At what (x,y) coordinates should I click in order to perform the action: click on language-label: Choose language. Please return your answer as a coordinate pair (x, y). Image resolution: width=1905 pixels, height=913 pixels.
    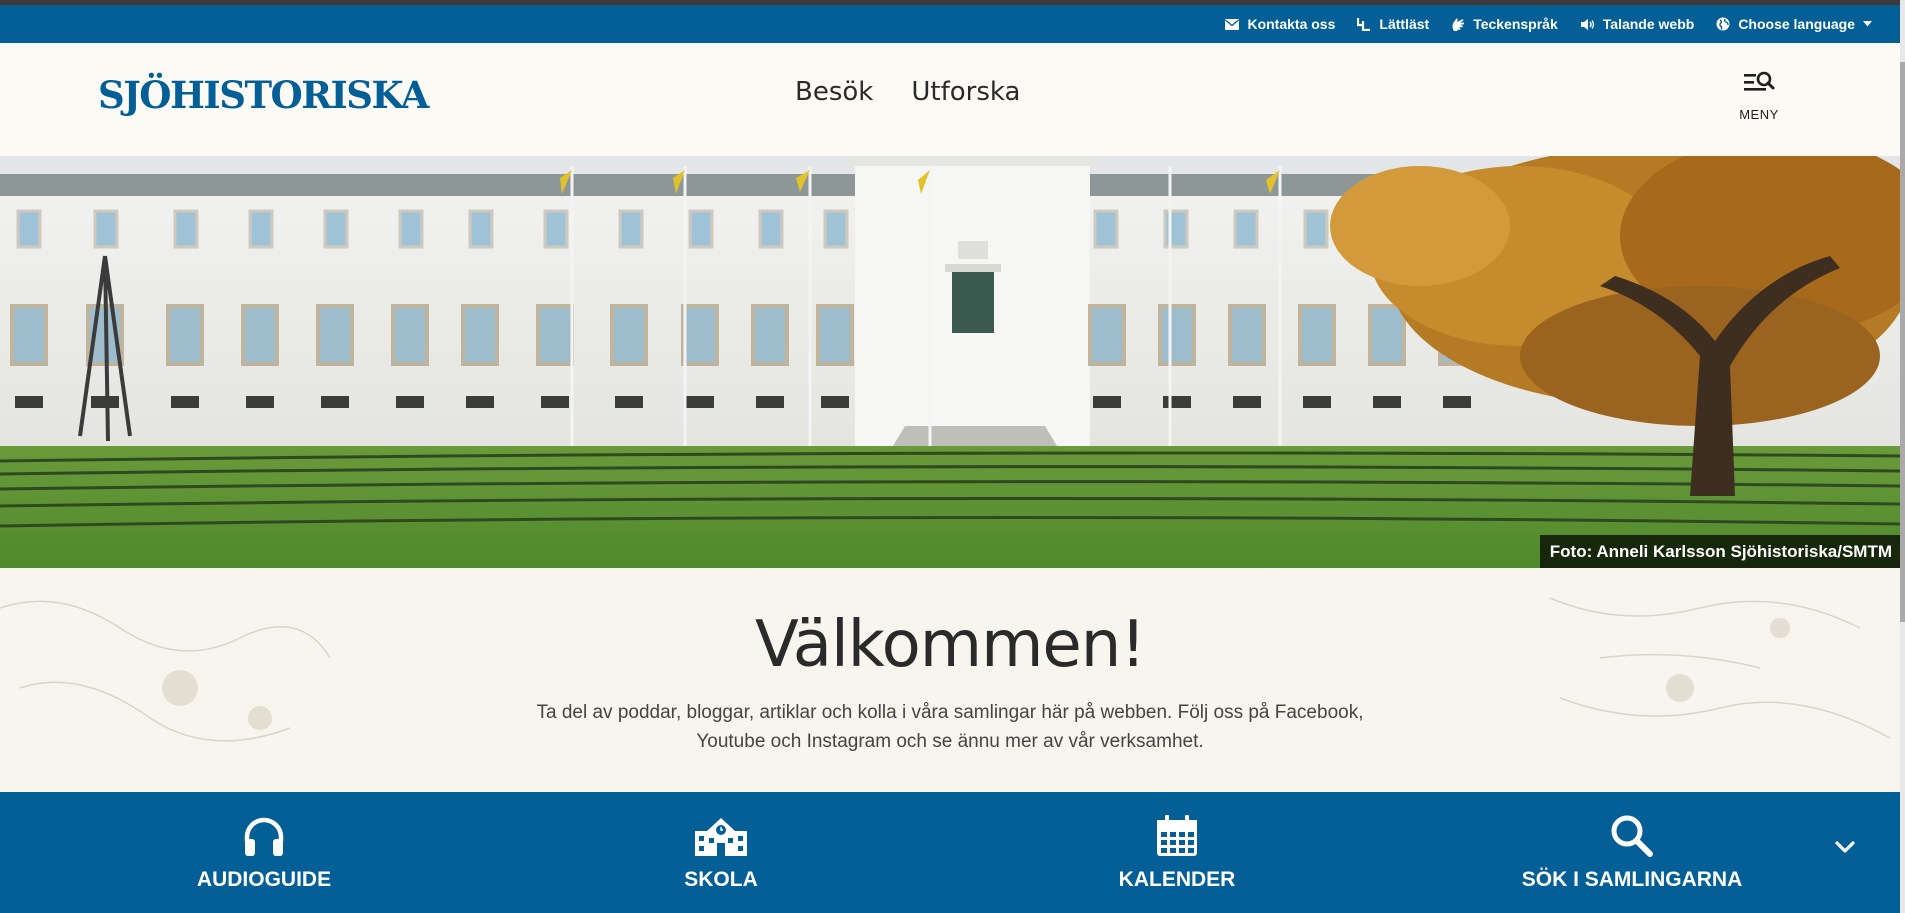
    Looking at the image, I should click on (1796, 24).